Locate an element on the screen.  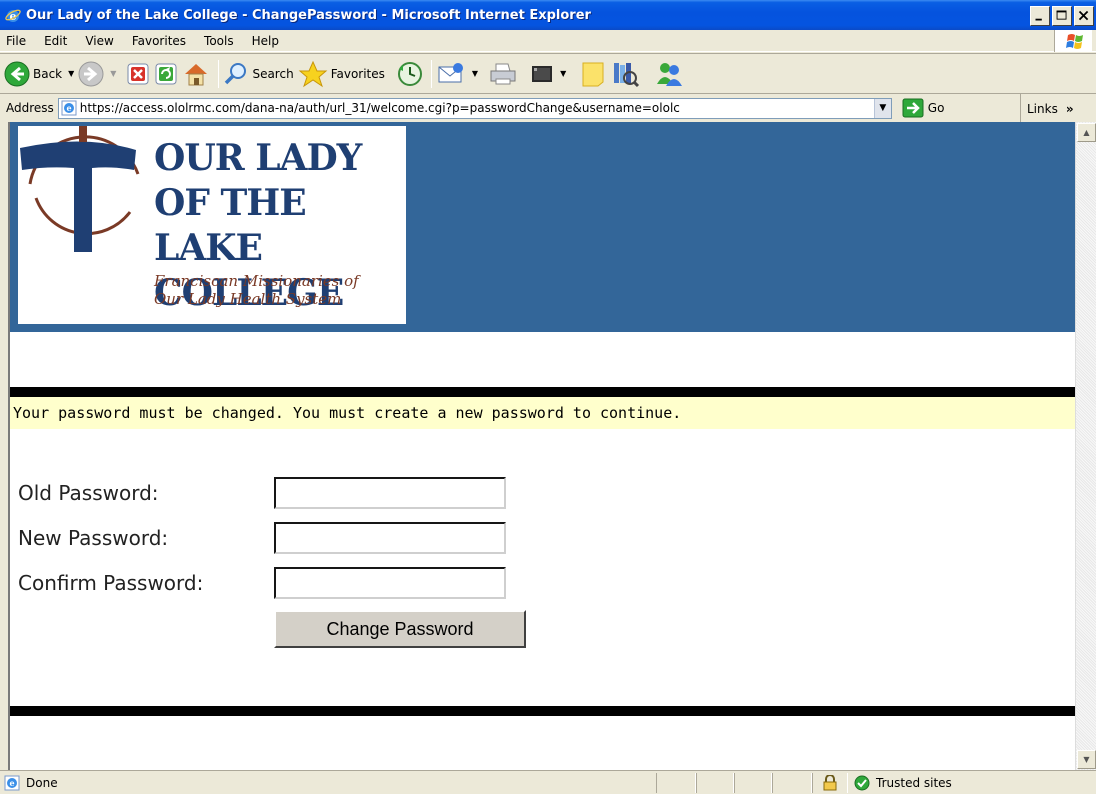
history-button is located at coordinates (410, 74).